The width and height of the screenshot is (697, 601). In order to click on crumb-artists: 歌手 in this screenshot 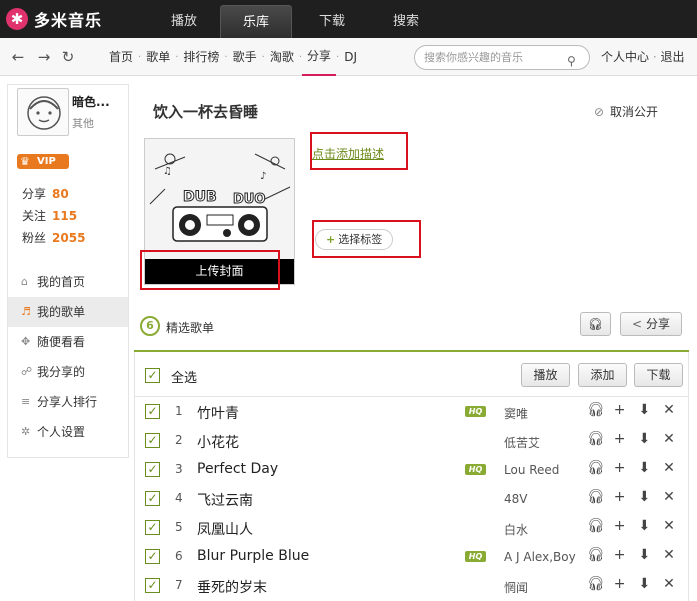, I will do `click(245, 57)`.